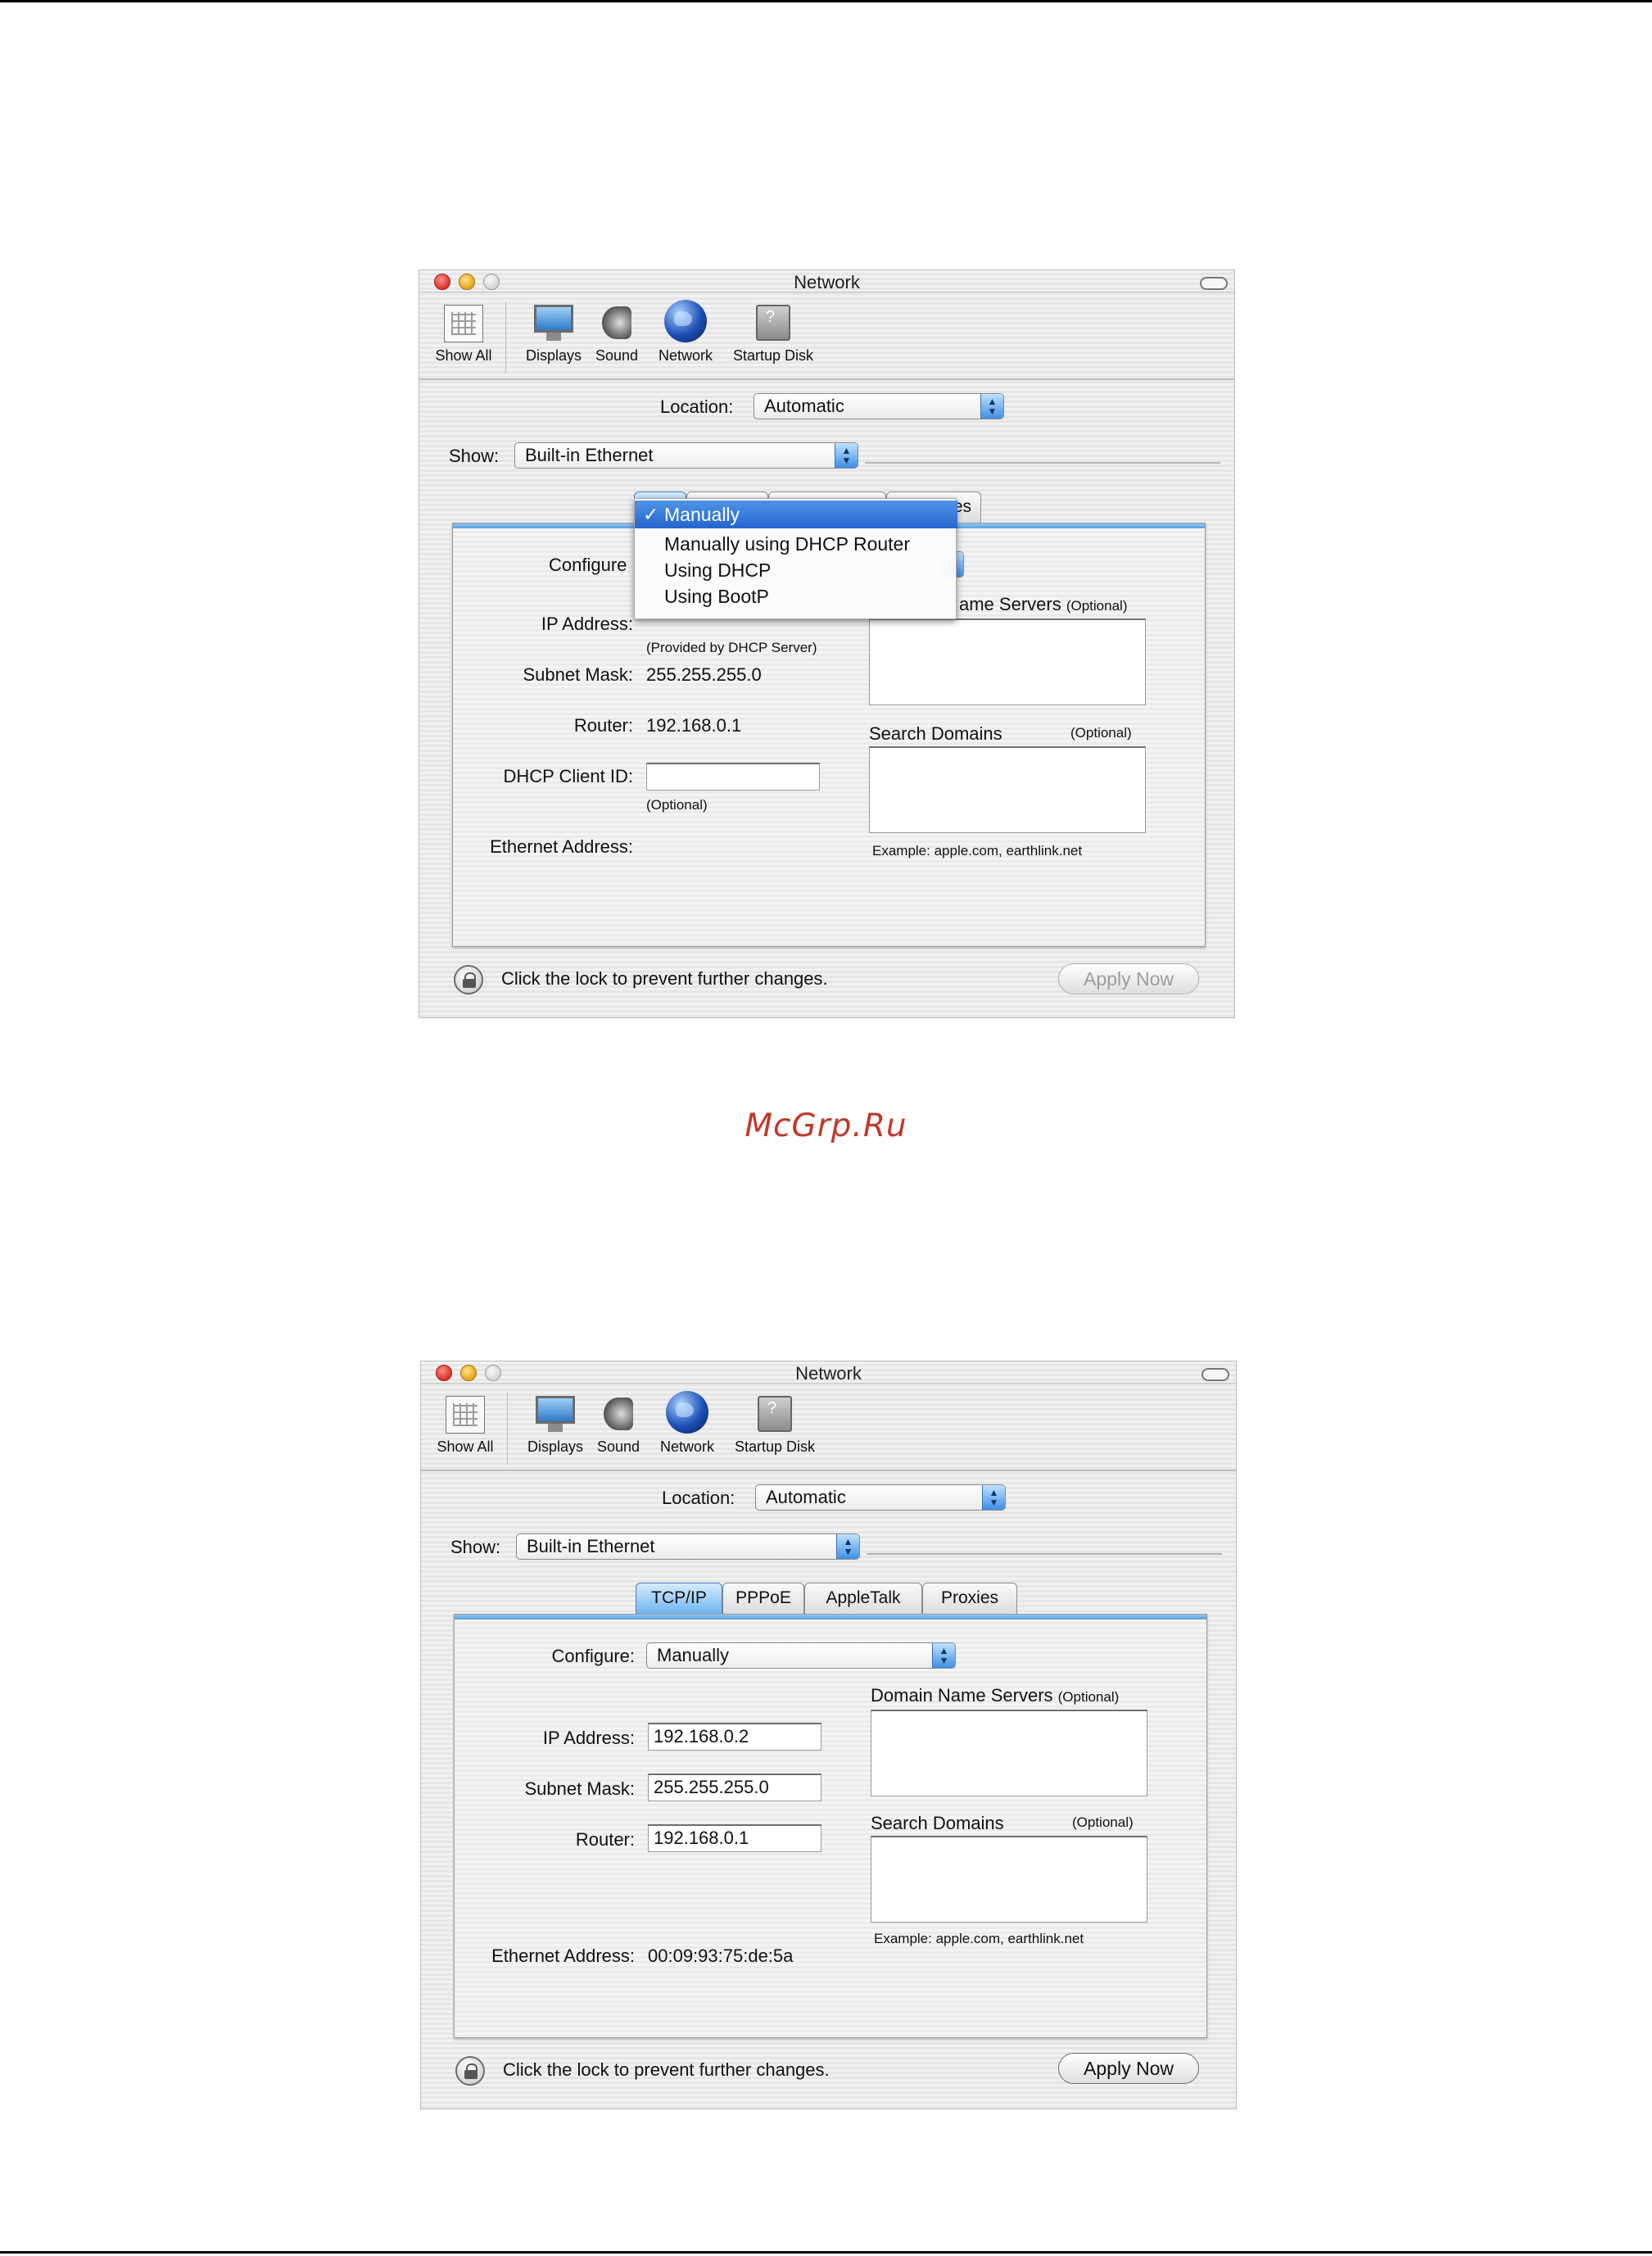 The image size is (1652, 2256). I want to click on toolbar-label: Show All, so click(463, 355).